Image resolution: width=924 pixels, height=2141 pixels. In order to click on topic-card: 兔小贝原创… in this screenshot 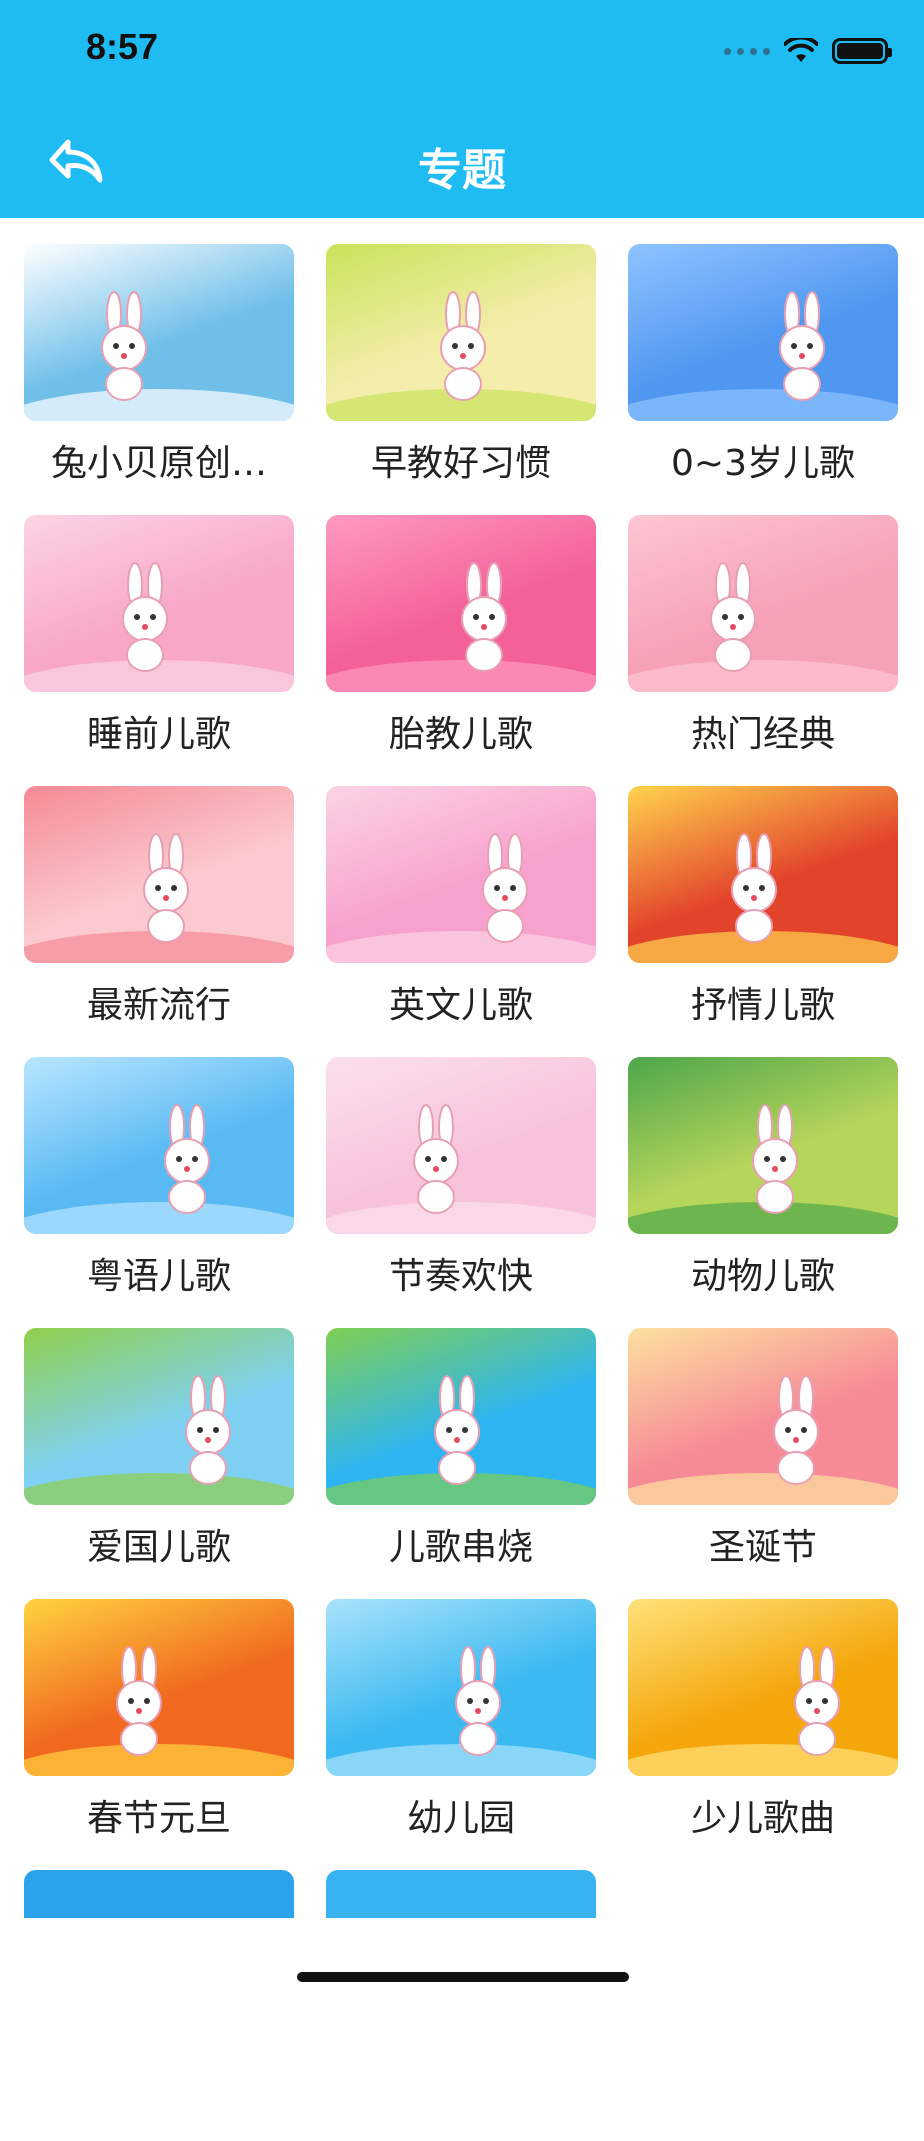, I will do `click(159, 379)`.